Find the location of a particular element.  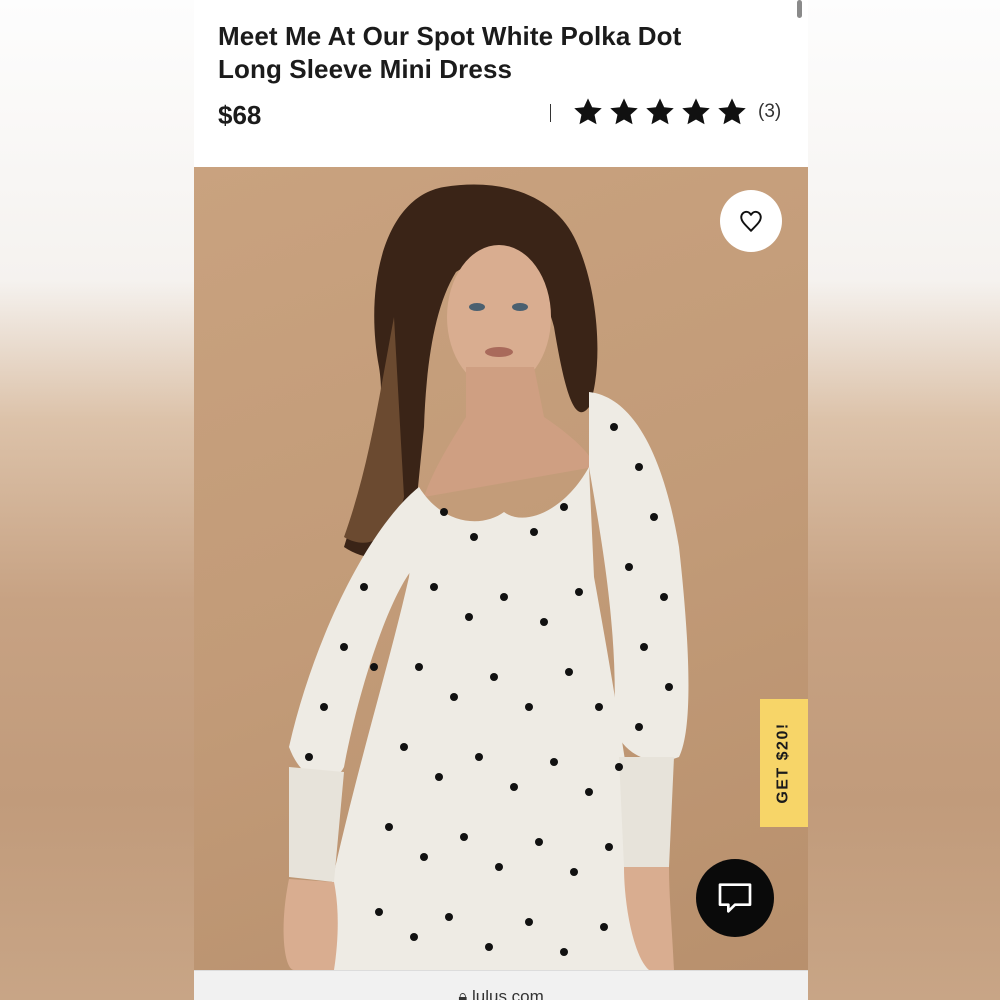

product-title-line-2: Long Sleeve Mini Dress is located at coordinates (365, 69).